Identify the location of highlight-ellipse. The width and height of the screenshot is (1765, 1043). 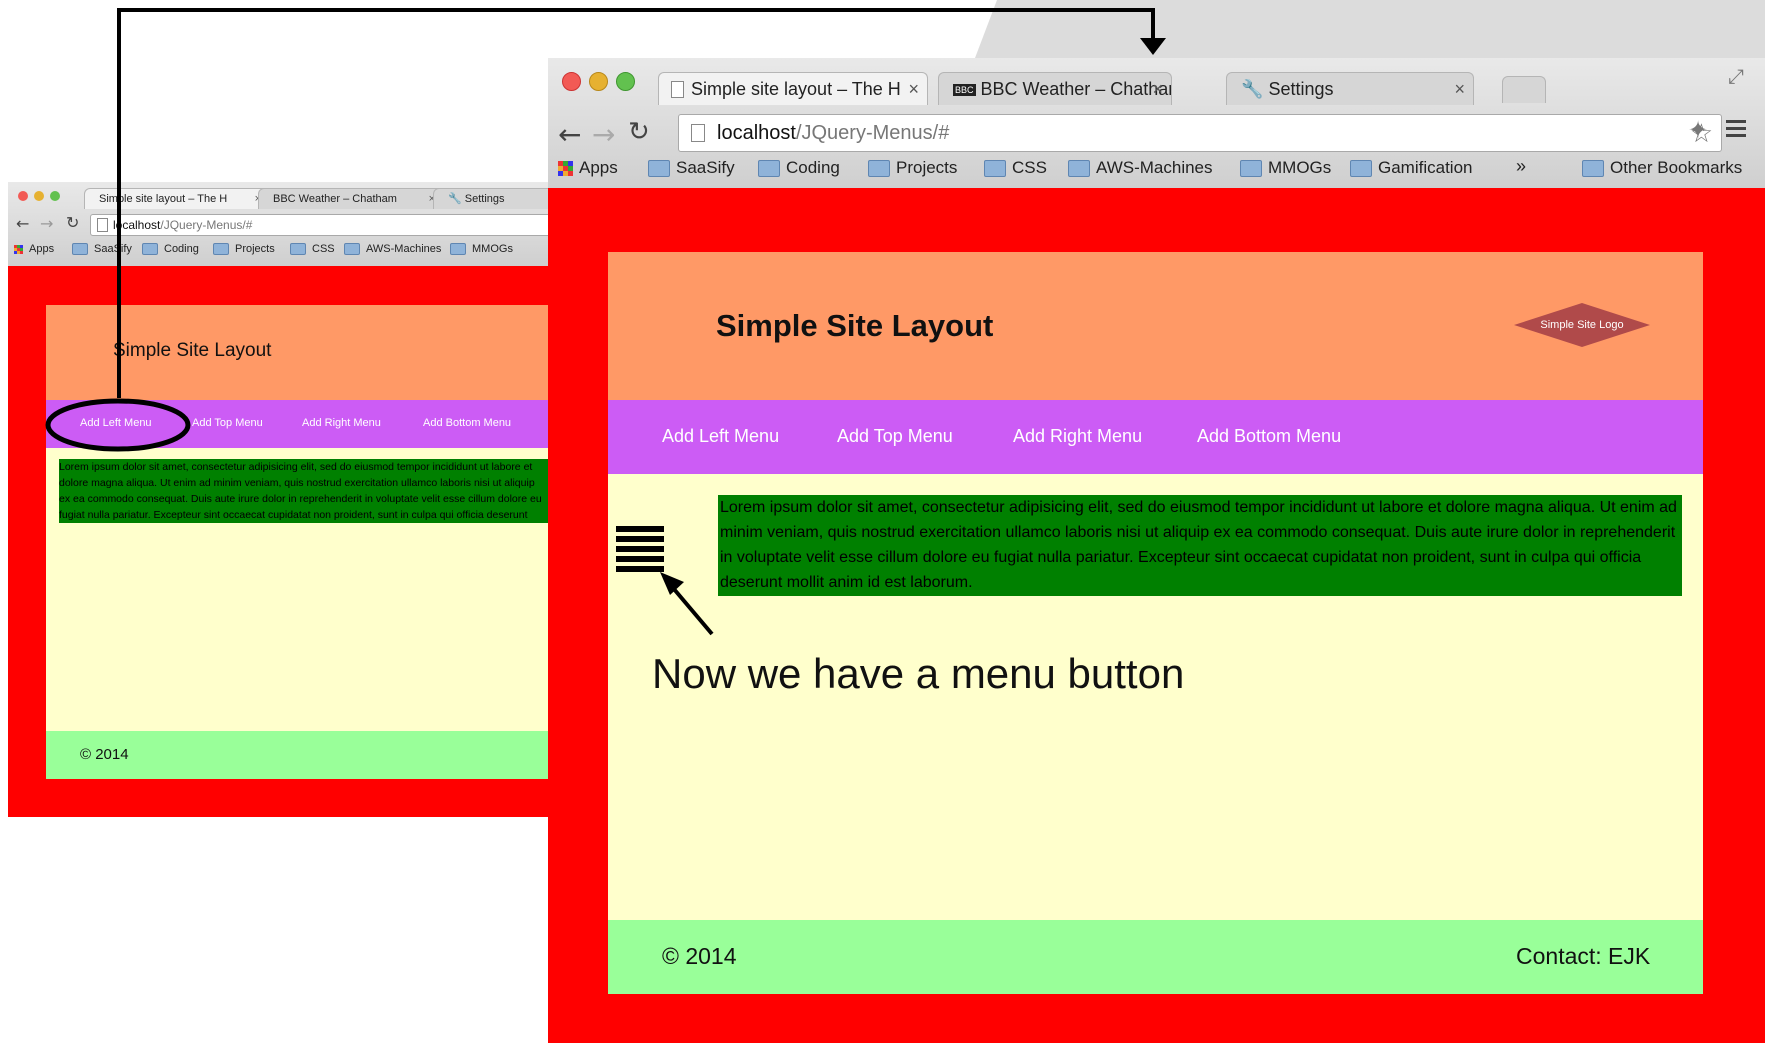
(118, 425).